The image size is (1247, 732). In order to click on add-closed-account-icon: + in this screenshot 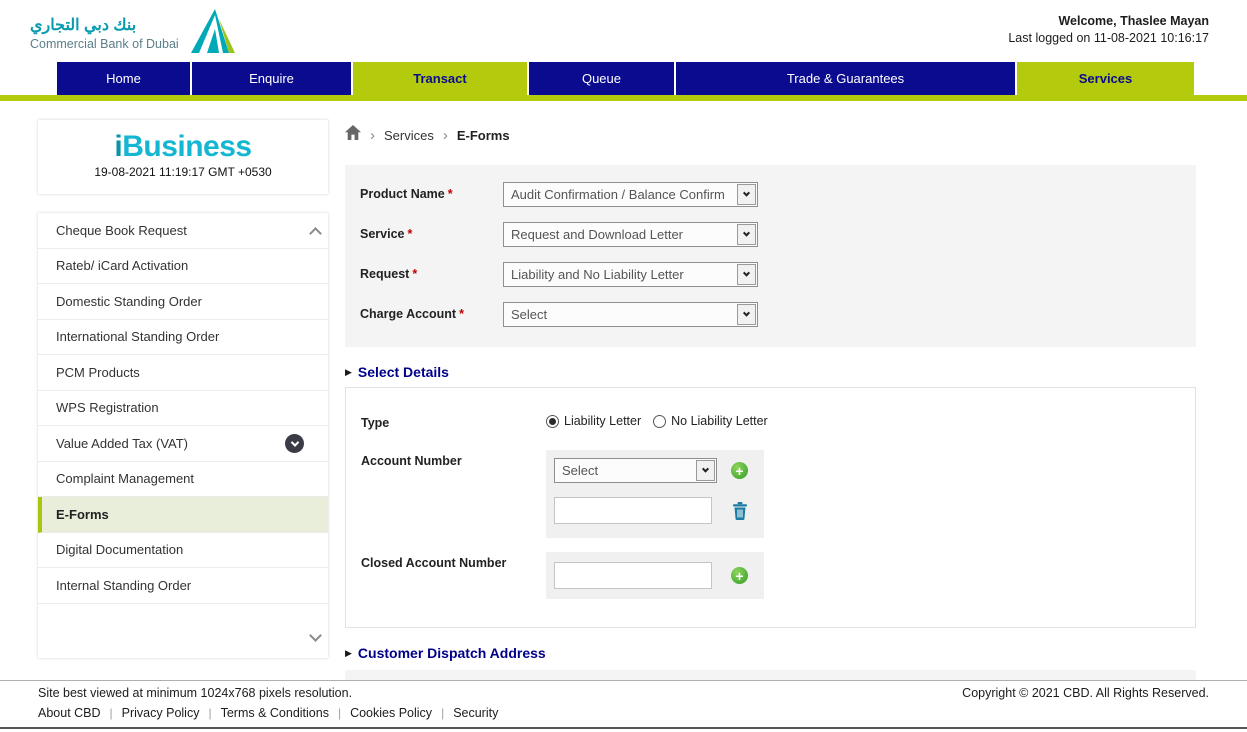, I will do `click(739, 575)`.